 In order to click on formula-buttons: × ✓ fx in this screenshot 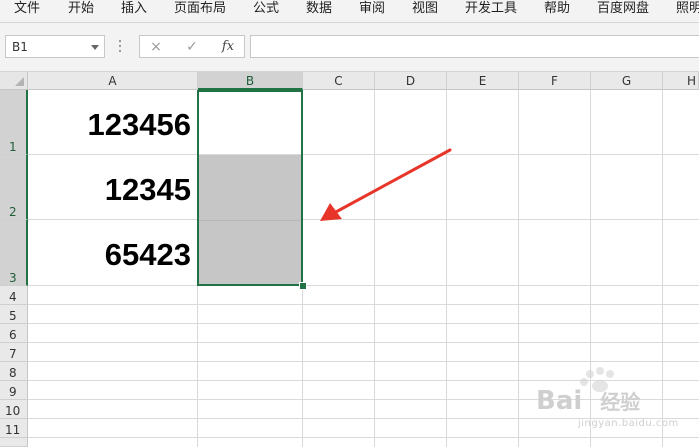, I will do `click(192, 46)`.